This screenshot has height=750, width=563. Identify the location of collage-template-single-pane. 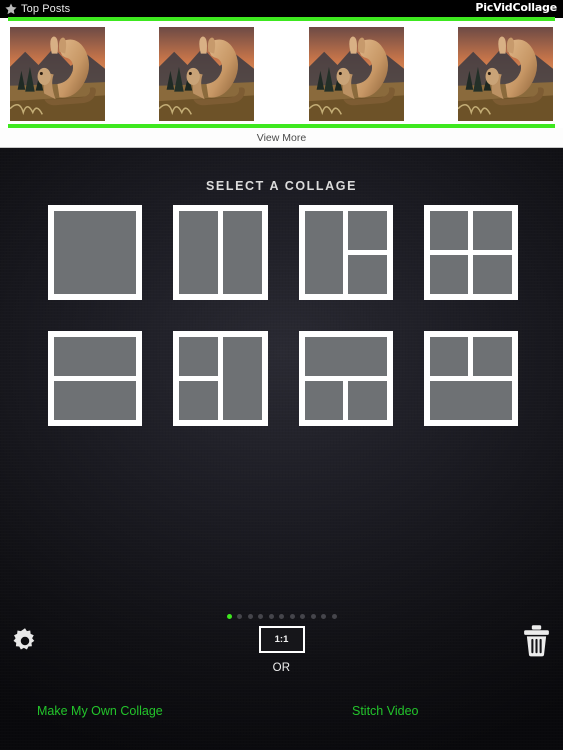
(95, 252).